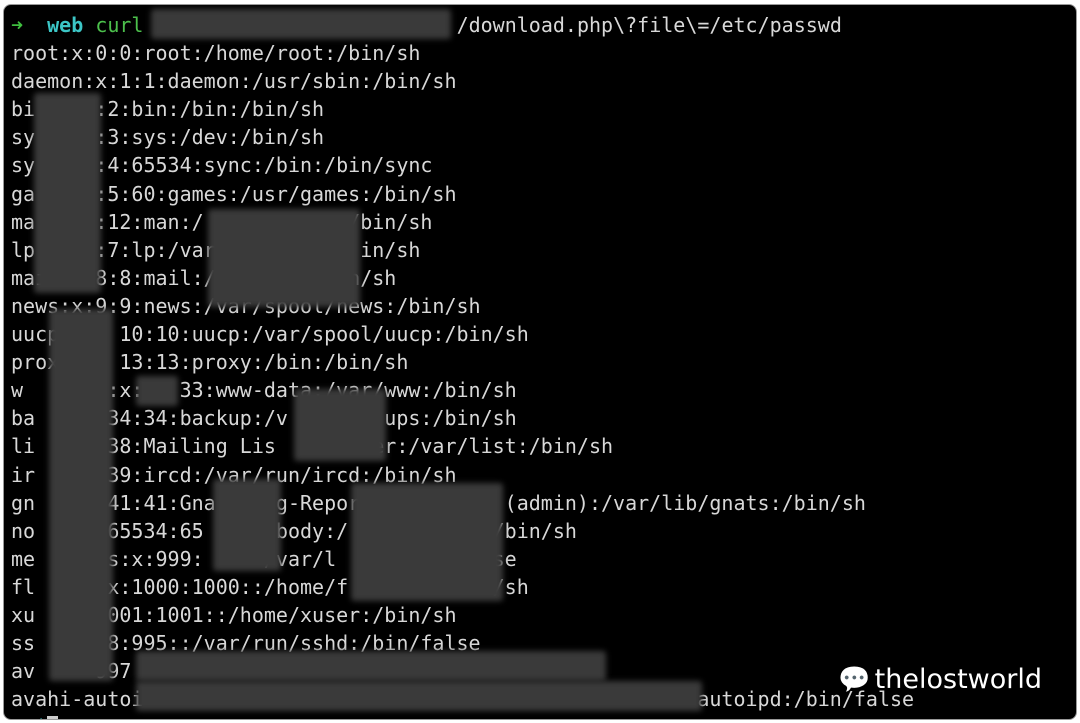 The image size is (1080, 723). I want to click on output-line: sy :4:65534:sync:/bin:/bin/sync, so click(222, 165).